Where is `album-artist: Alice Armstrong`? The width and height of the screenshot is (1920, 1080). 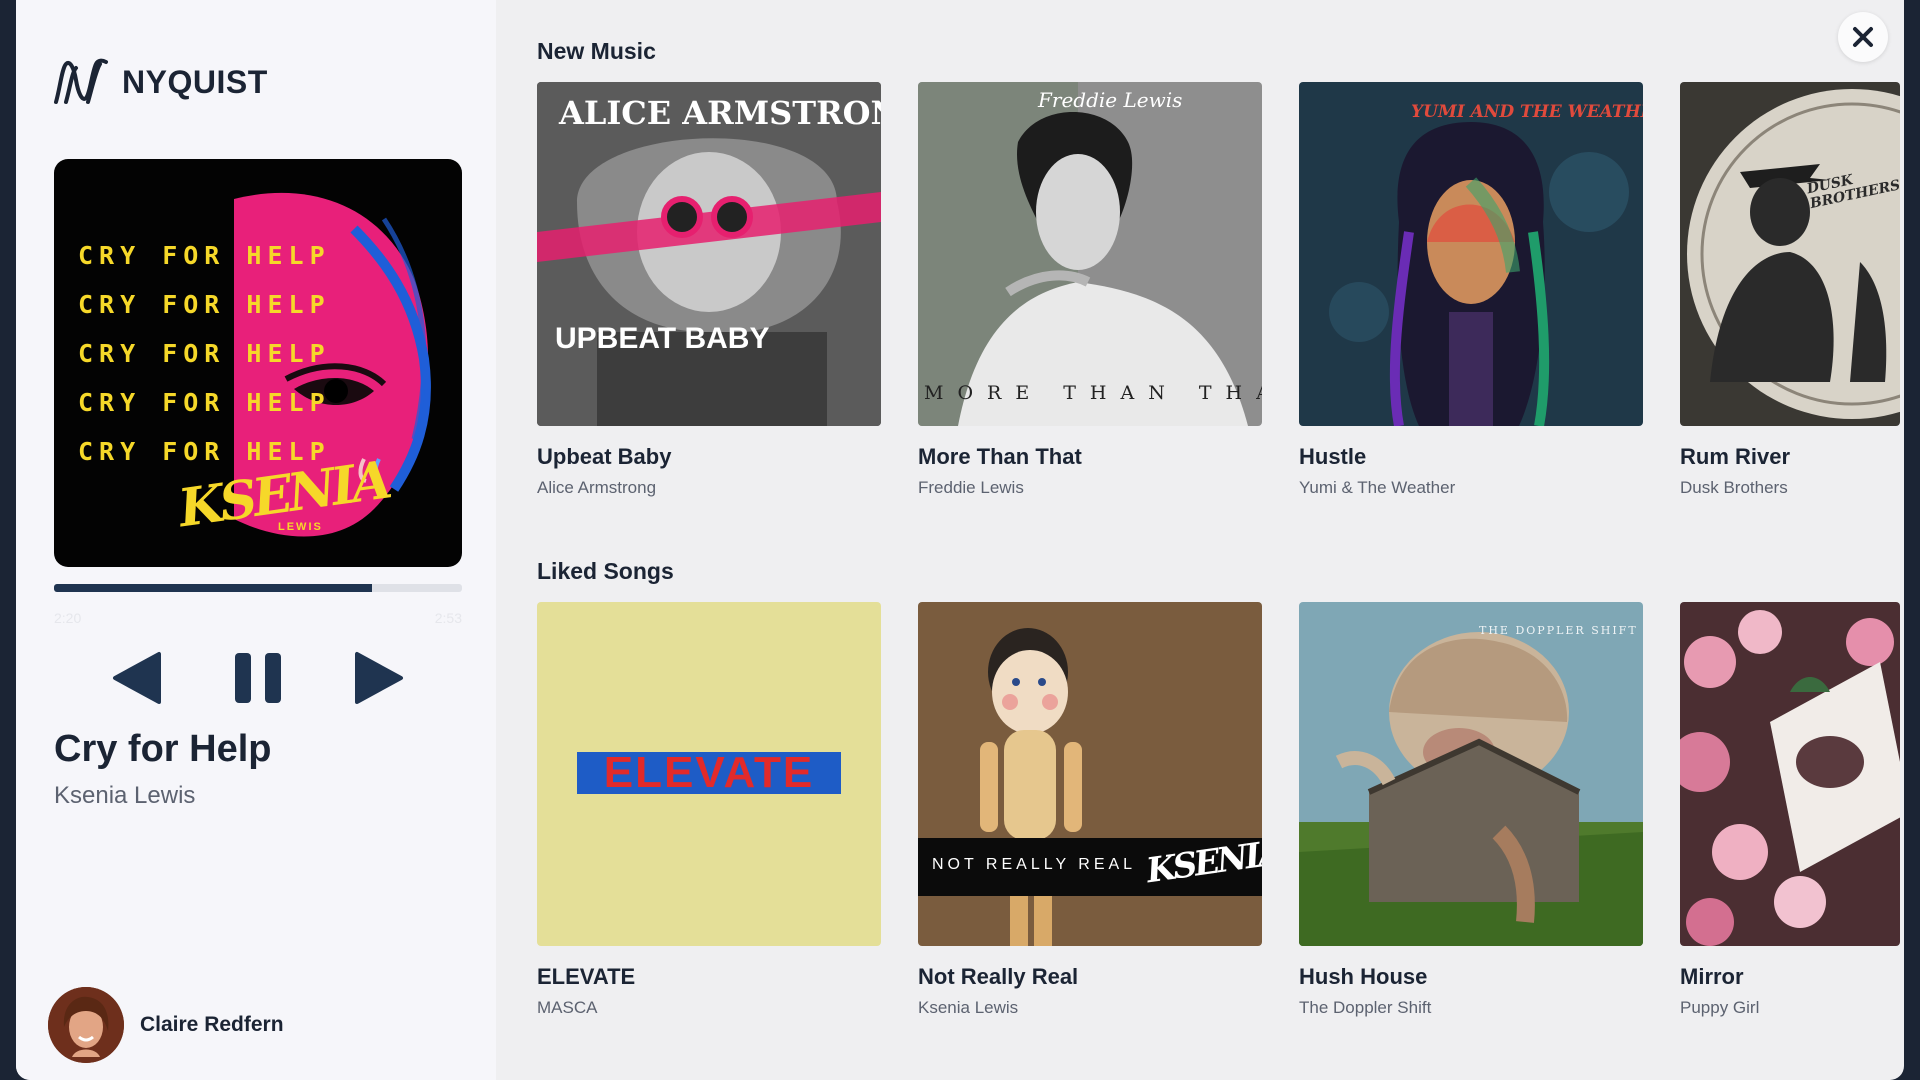
album-artist: Alice Armstrong is located at coordinates (597, 487).